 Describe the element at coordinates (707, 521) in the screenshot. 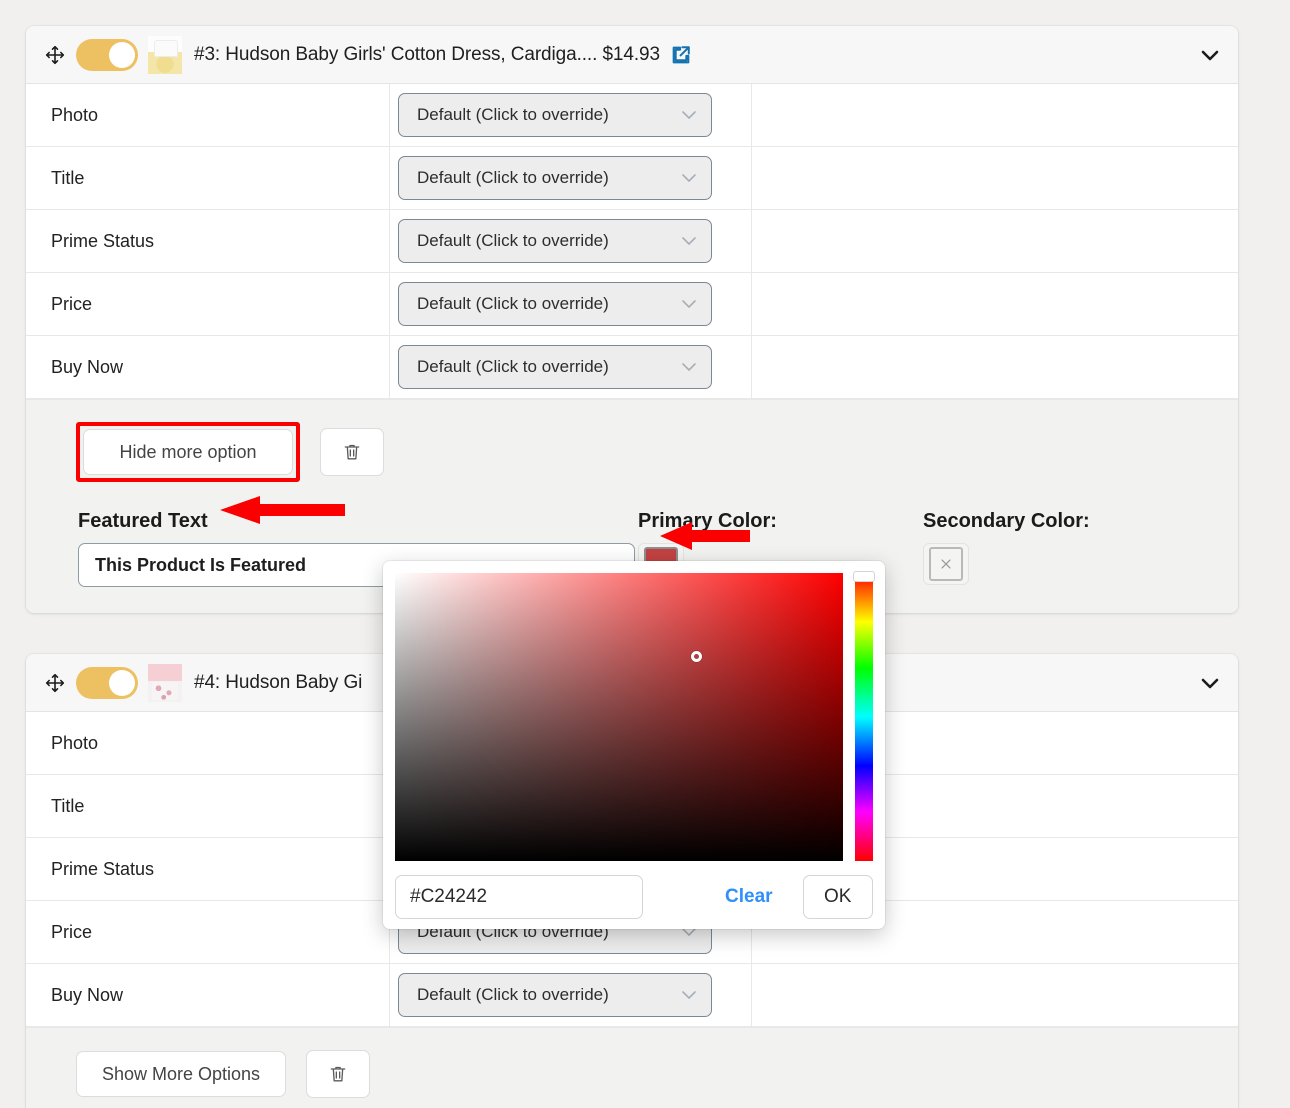

I see `primary-color-label: Primary Color:` at that location.